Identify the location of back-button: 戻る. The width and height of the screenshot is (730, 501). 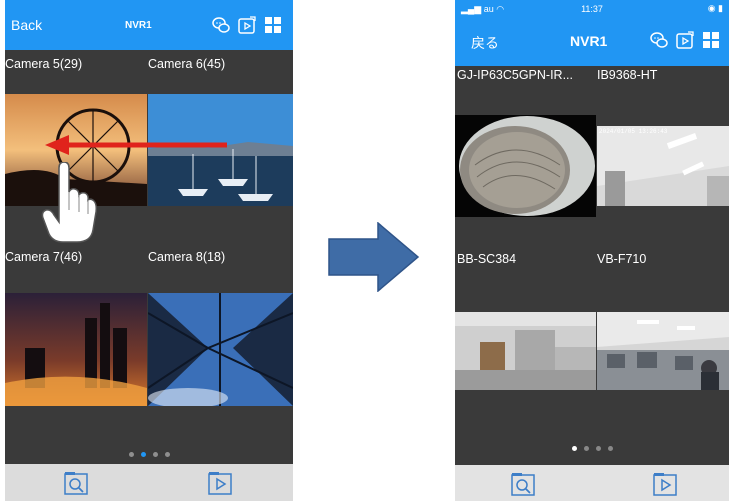
(485, 43).